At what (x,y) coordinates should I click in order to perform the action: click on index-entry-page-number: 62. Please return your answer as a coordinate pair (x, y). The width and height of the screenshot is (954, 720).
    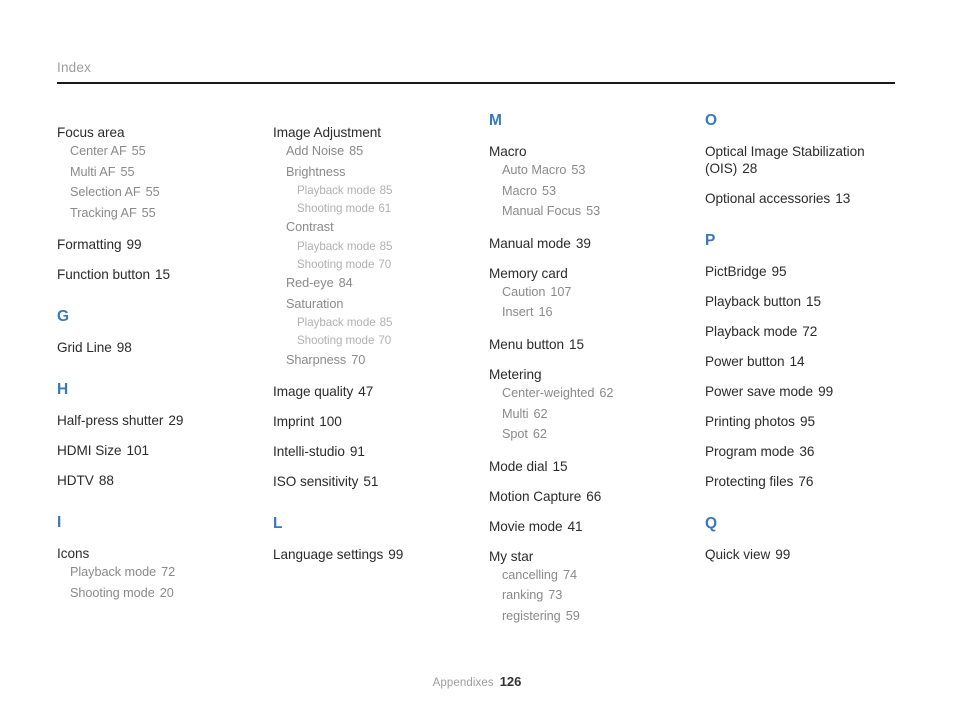
    Looking at the image, I should click on (539, 434).